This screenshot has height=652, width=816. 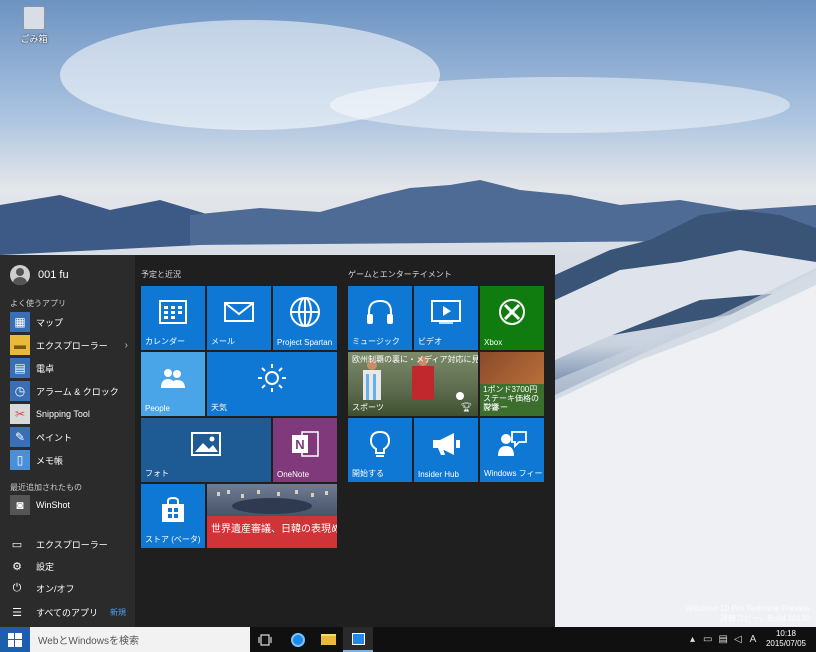 What do you see at coordinates (512, 384) in the screenshot?
I see `tile-money: 1ポンド3700円 ステーキ価格の影響 マネー` at bounding box center [512, 384].